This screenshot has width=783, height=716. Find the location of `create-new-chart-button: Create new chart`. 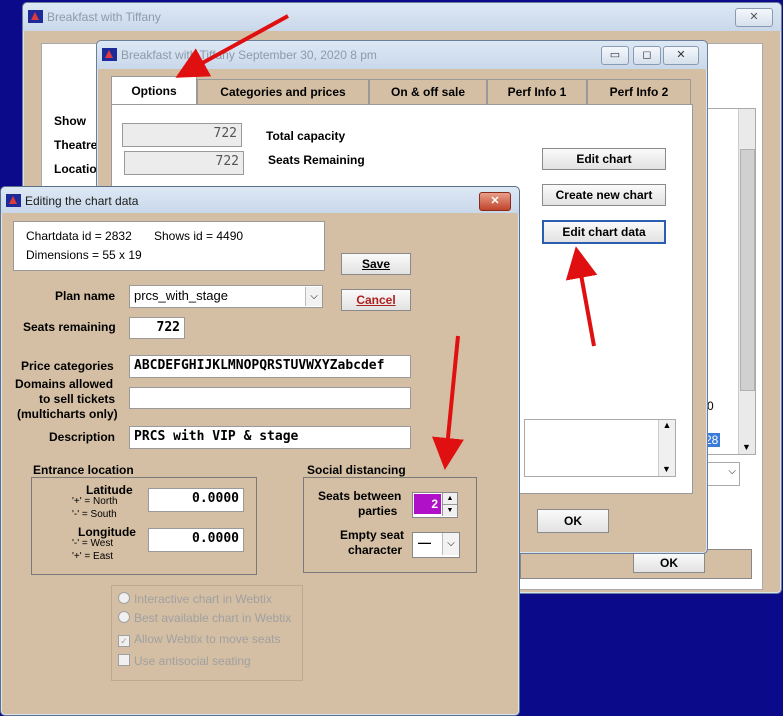

create-new-chart-button: Create new chart is located at coordinates (604, 195).